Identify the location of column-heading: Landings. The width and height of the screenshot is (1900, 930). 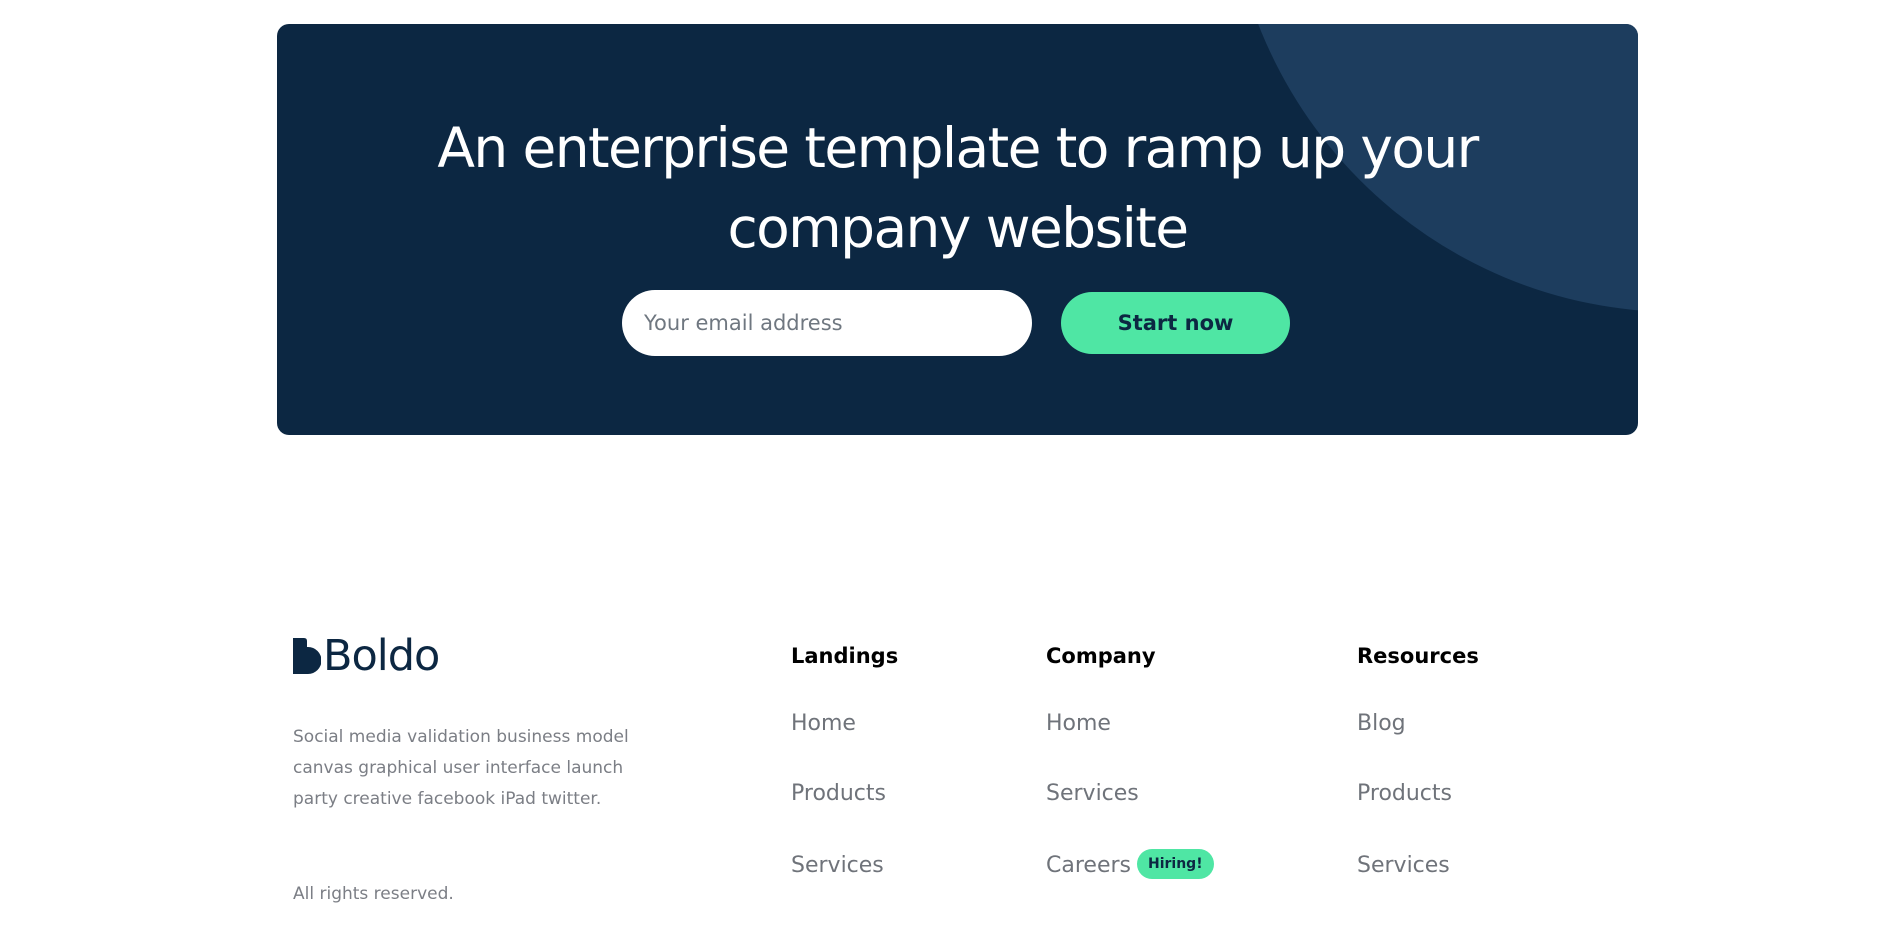
(845, 656).